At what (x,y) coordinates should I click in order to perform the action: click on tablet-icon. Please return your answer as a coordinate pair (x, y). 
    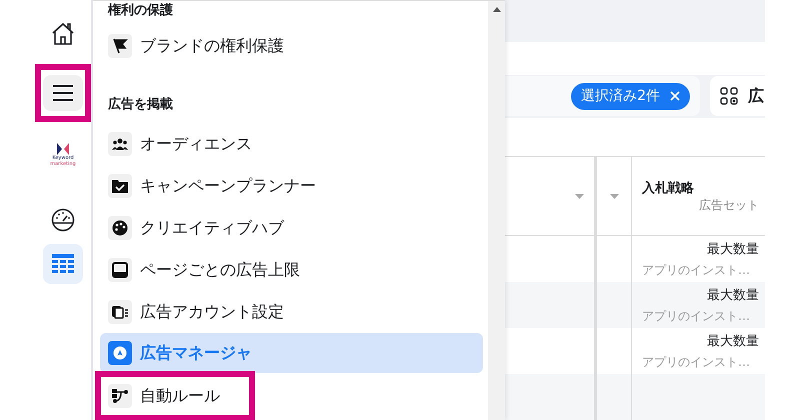
    Looking at the image, I should click on (120, 270).